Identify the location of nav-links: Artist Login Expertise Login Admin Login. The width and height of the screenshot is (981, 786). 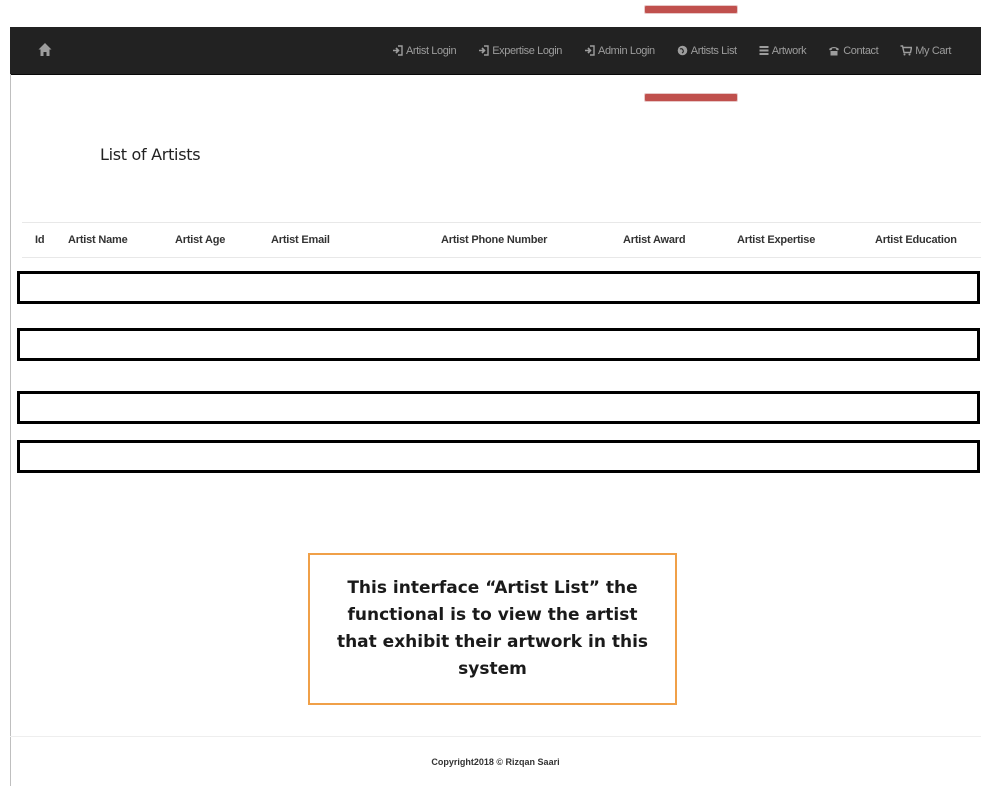
(681, 50).